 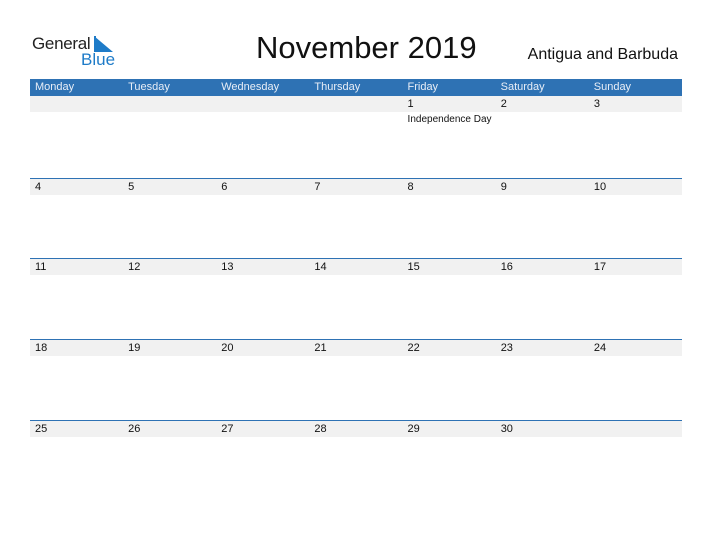 I want to click on day-number: 15, so click(x=413, y=267).